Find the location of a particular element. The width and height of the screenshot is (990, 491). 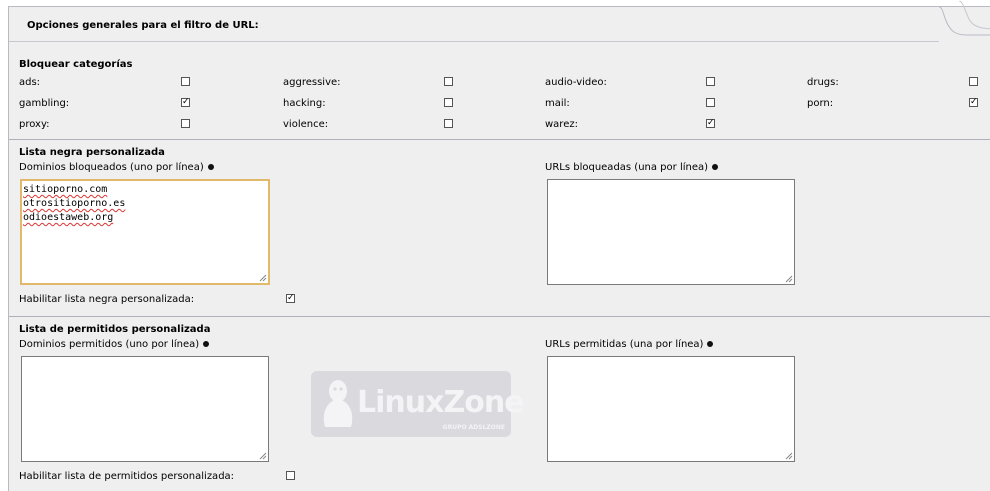

tab-corner-decoration is located at coordinates (964, 18).